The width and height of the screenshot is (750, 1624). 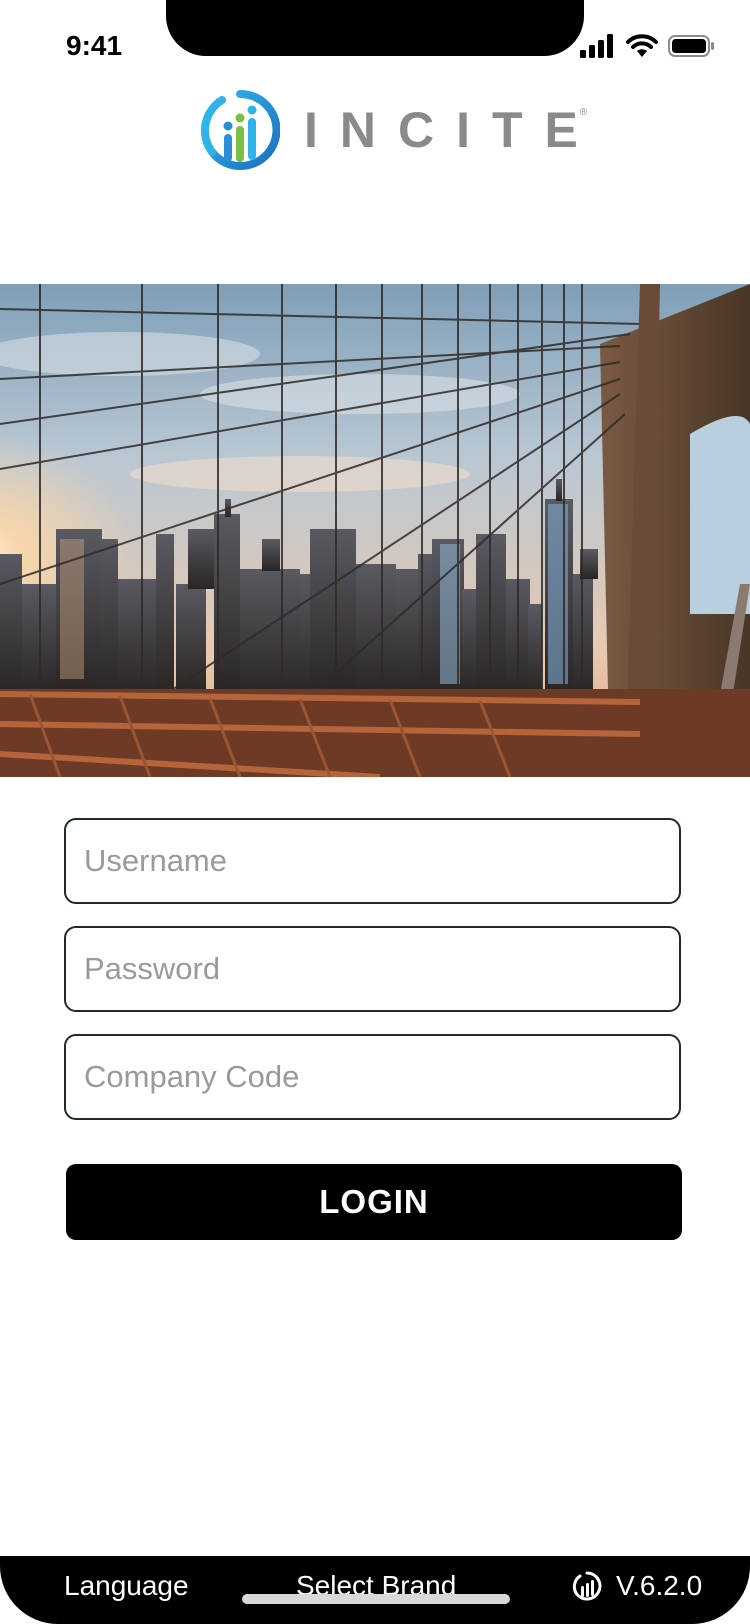 I want to click on version-label: V.6.2.0, so click(x=659, y=1585).